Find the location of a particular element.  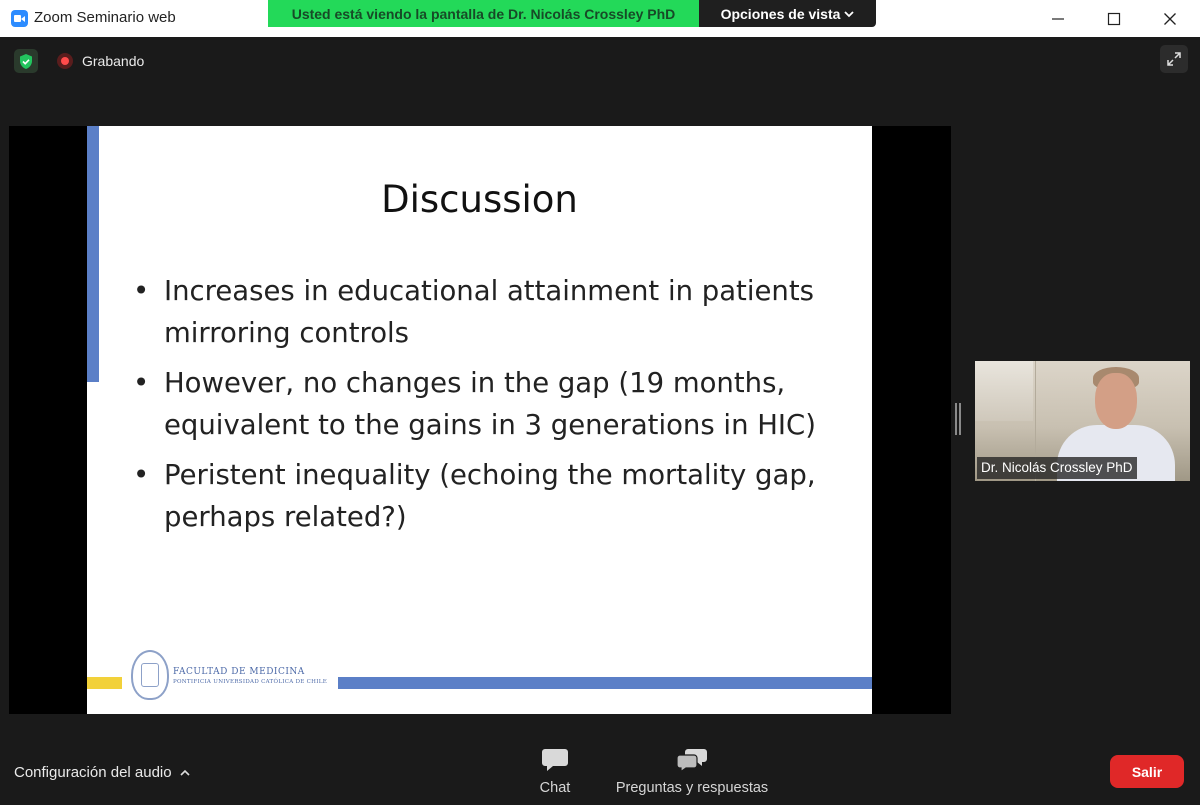

chevron-up-icon is located at coordinates (185, 772).